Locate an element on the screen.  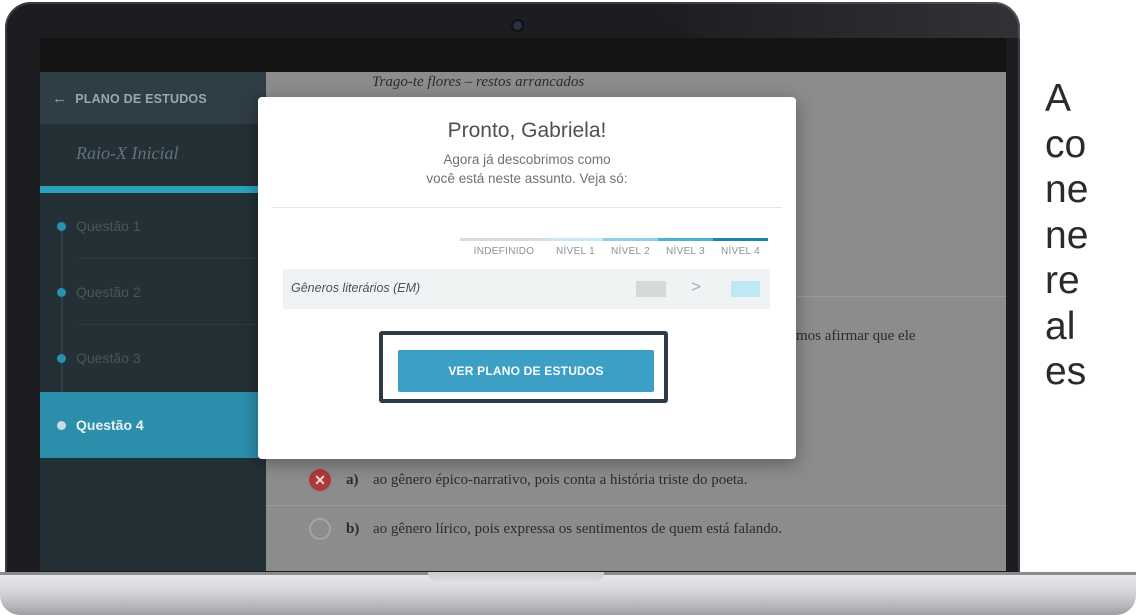
topic-label: Gêneros literários (EM) is located at coordinates (356, 288).